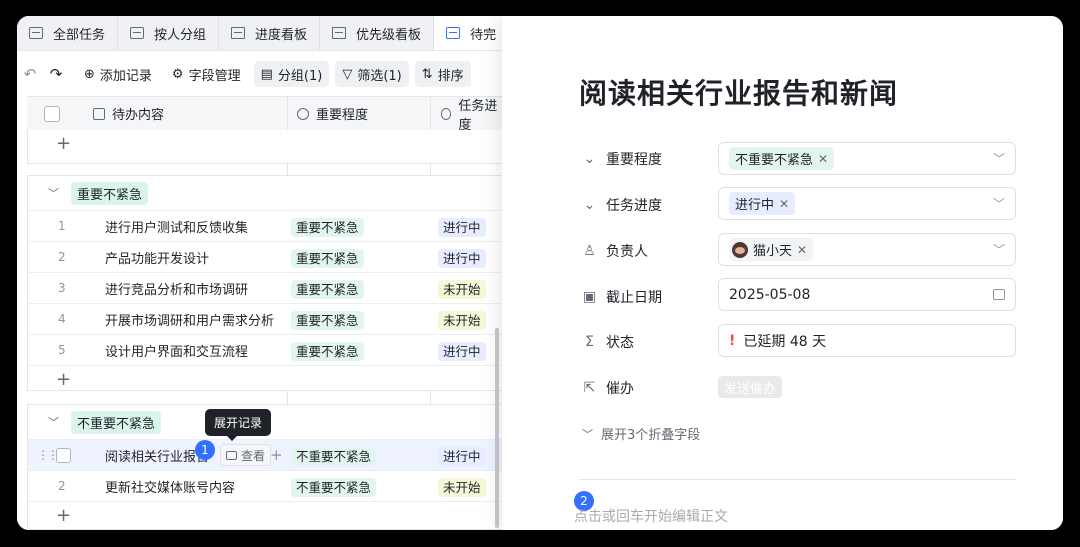 The width and height of the screenshot is (1080, 547). What do you see at coordinates (238, 33) in the screenshot?
I see `kanban-icon` at bounding box center [238, 33].